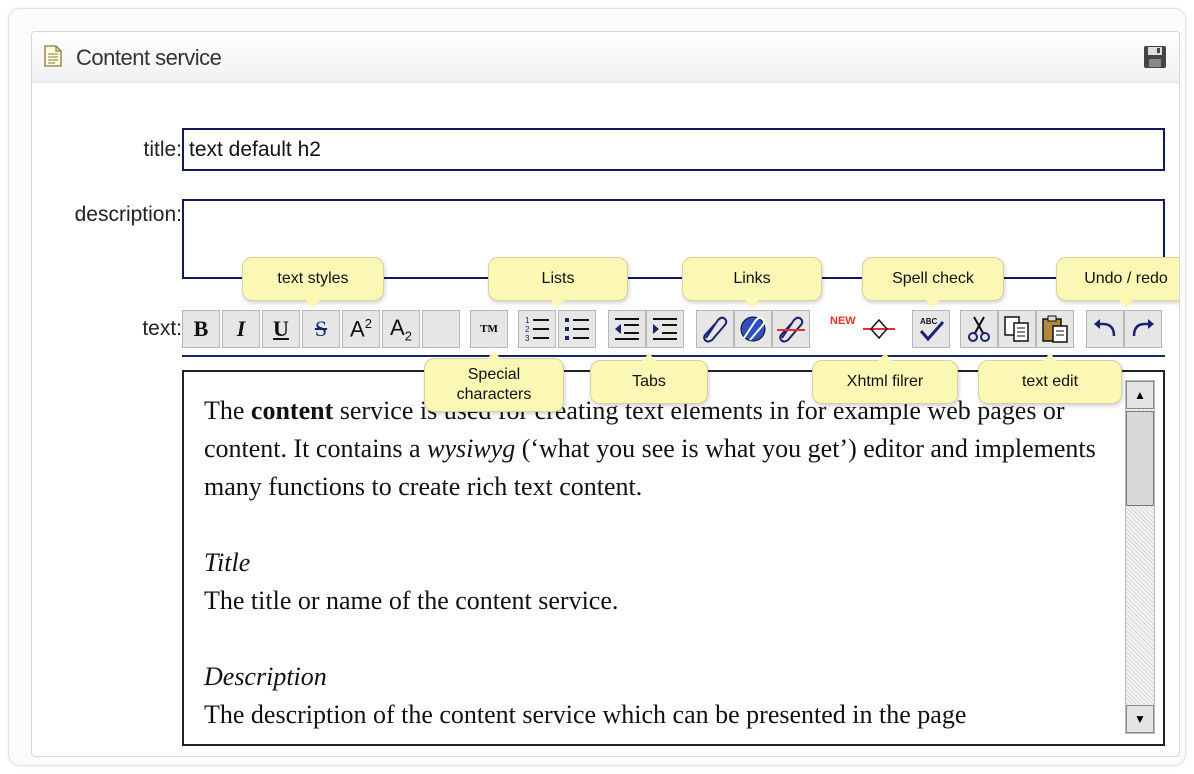 The image size is (1194, 774). I want to click on underline-button: U, so click(281, 329).